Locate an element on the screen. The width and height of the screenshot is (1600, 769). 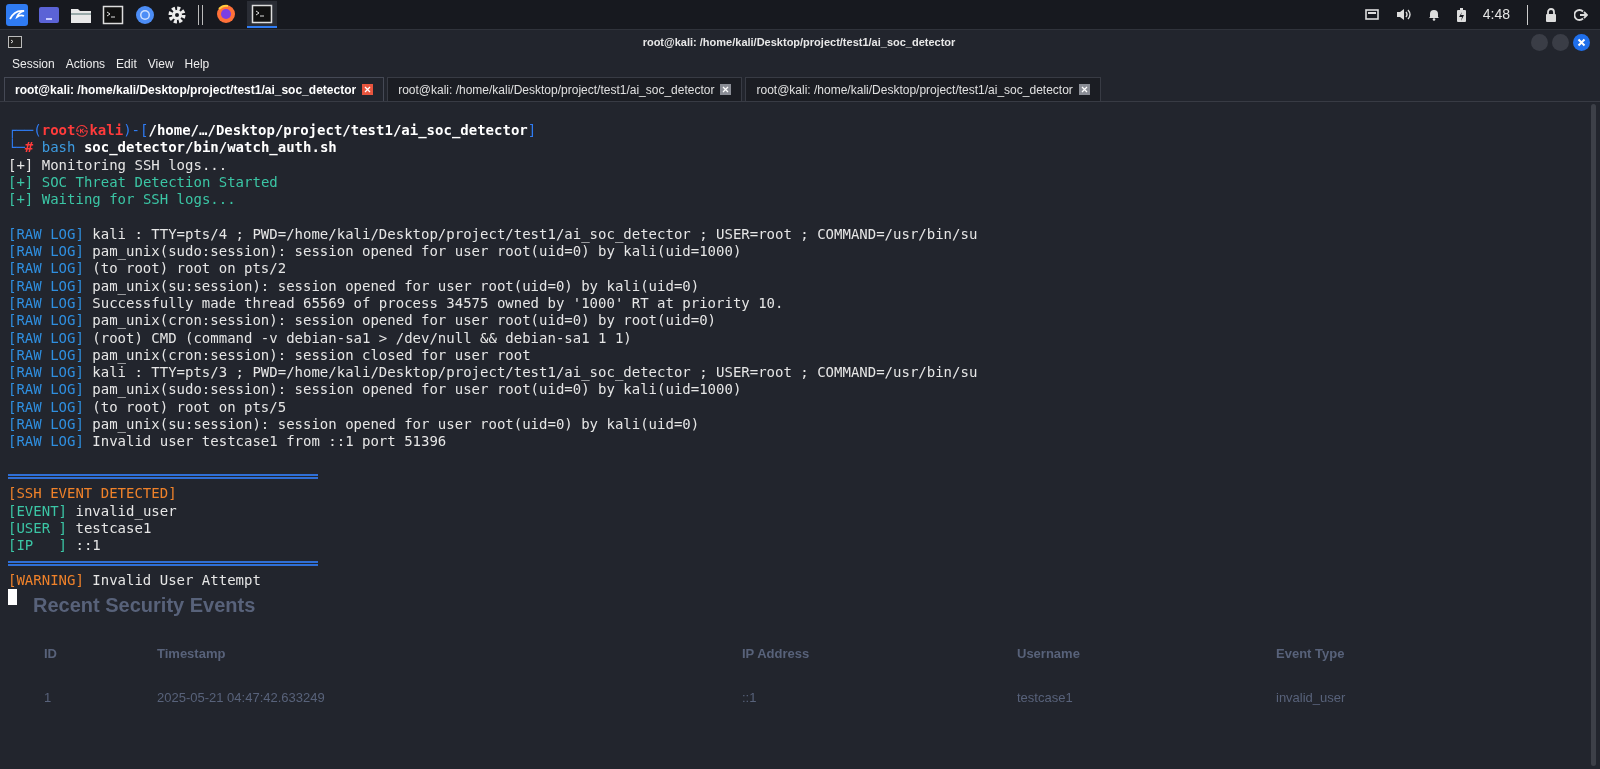
column-header: Username is located at coordinates (1048, 653).